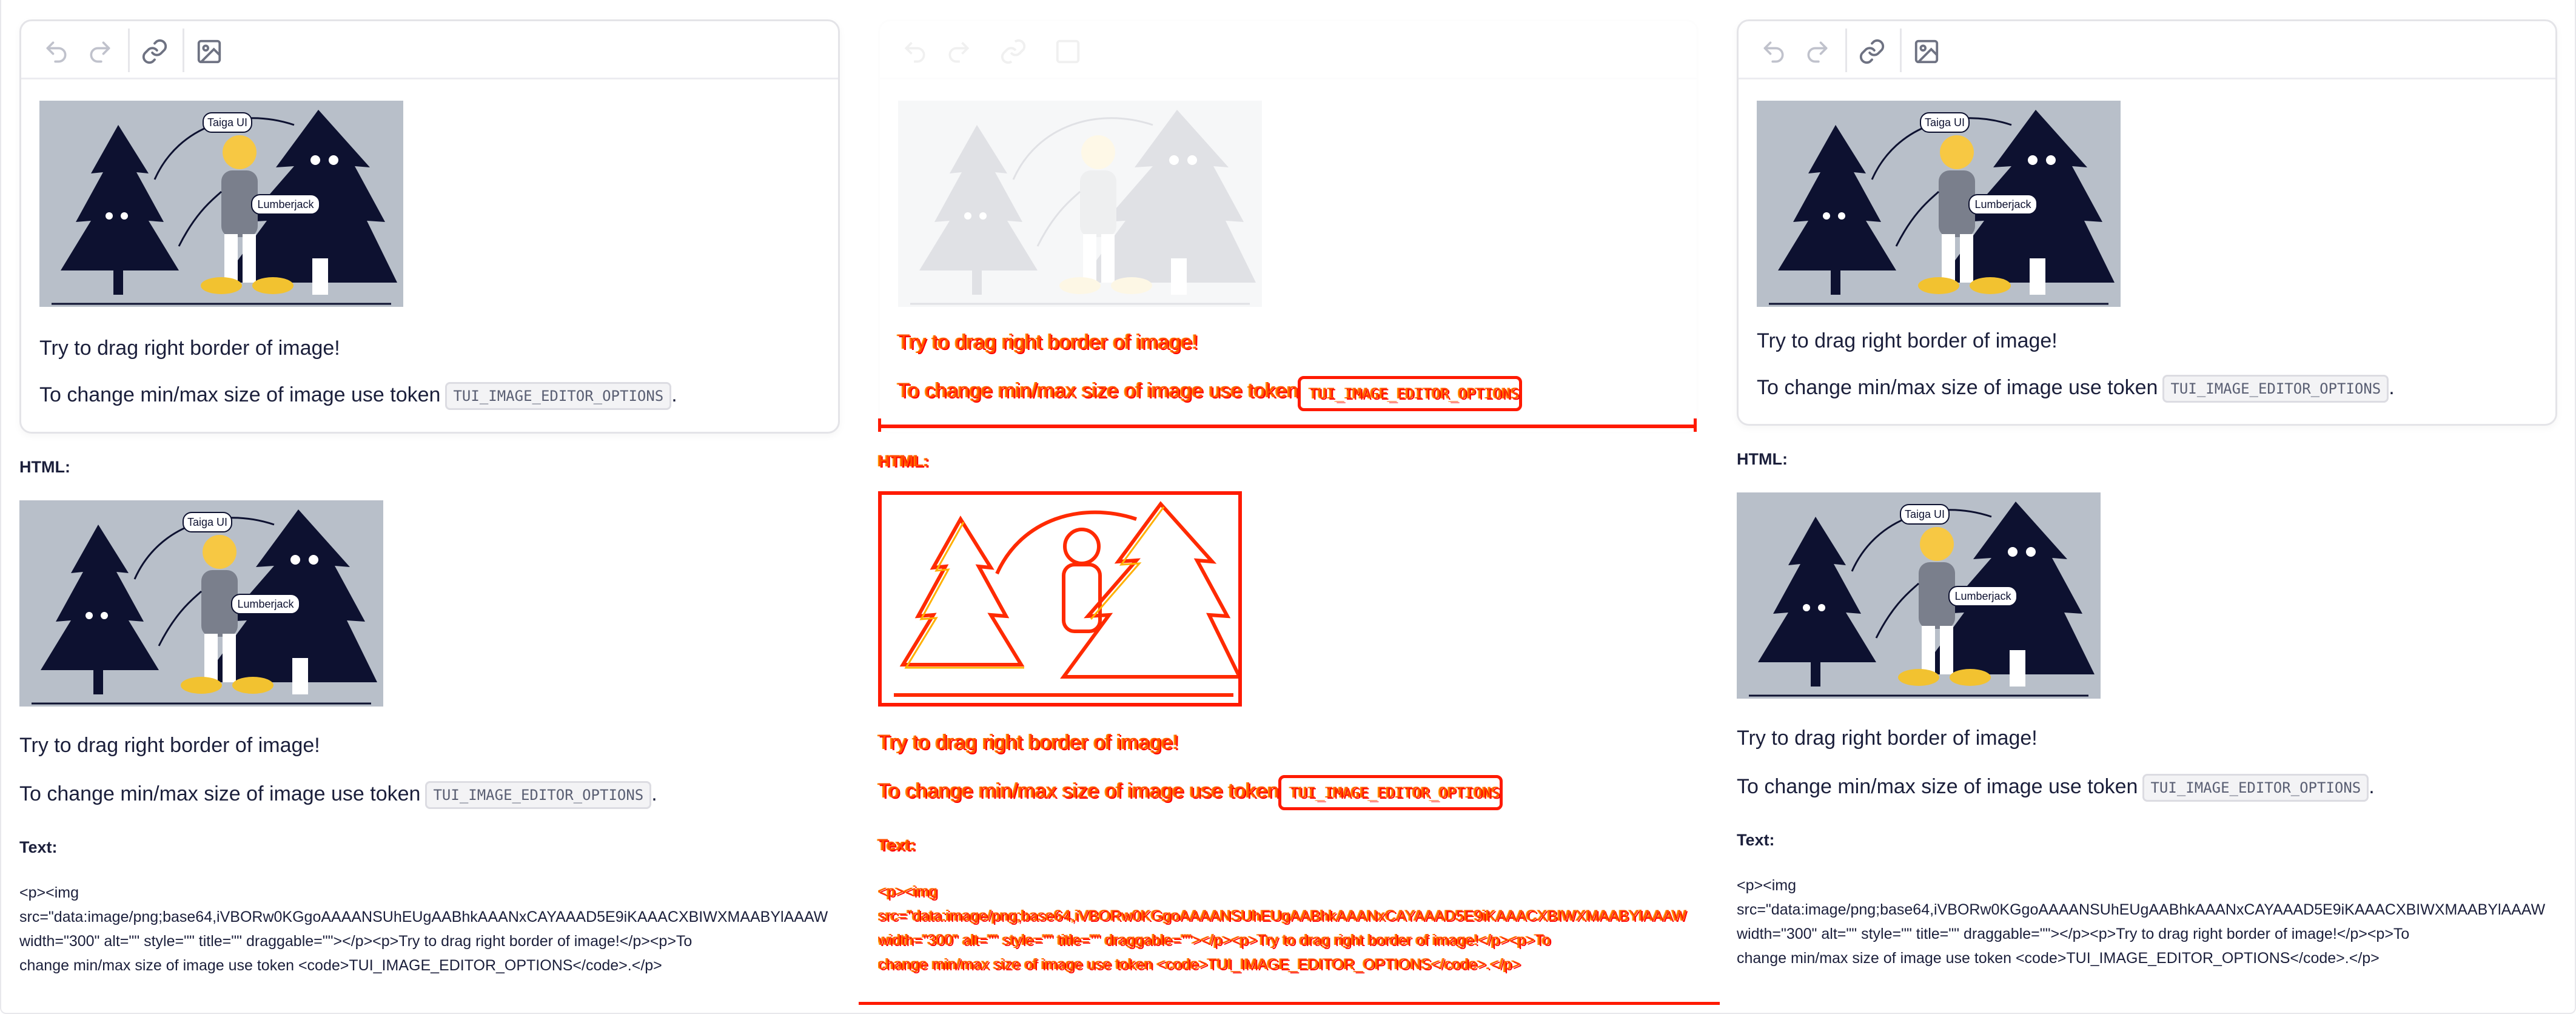  Describe the element at coordinates (1080, 204) in the screenshot. I see `editor-image` at that location.